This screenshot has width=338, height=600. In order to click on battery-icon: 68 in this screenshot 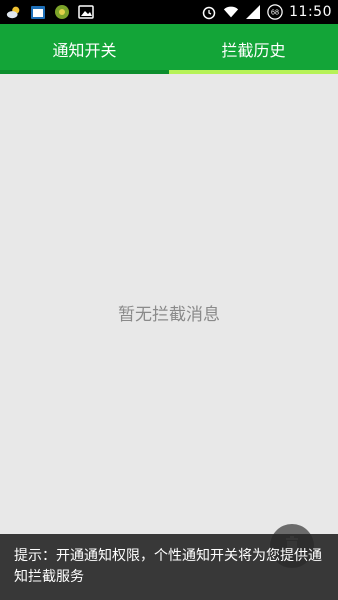, I will do `click(275, 12)`.